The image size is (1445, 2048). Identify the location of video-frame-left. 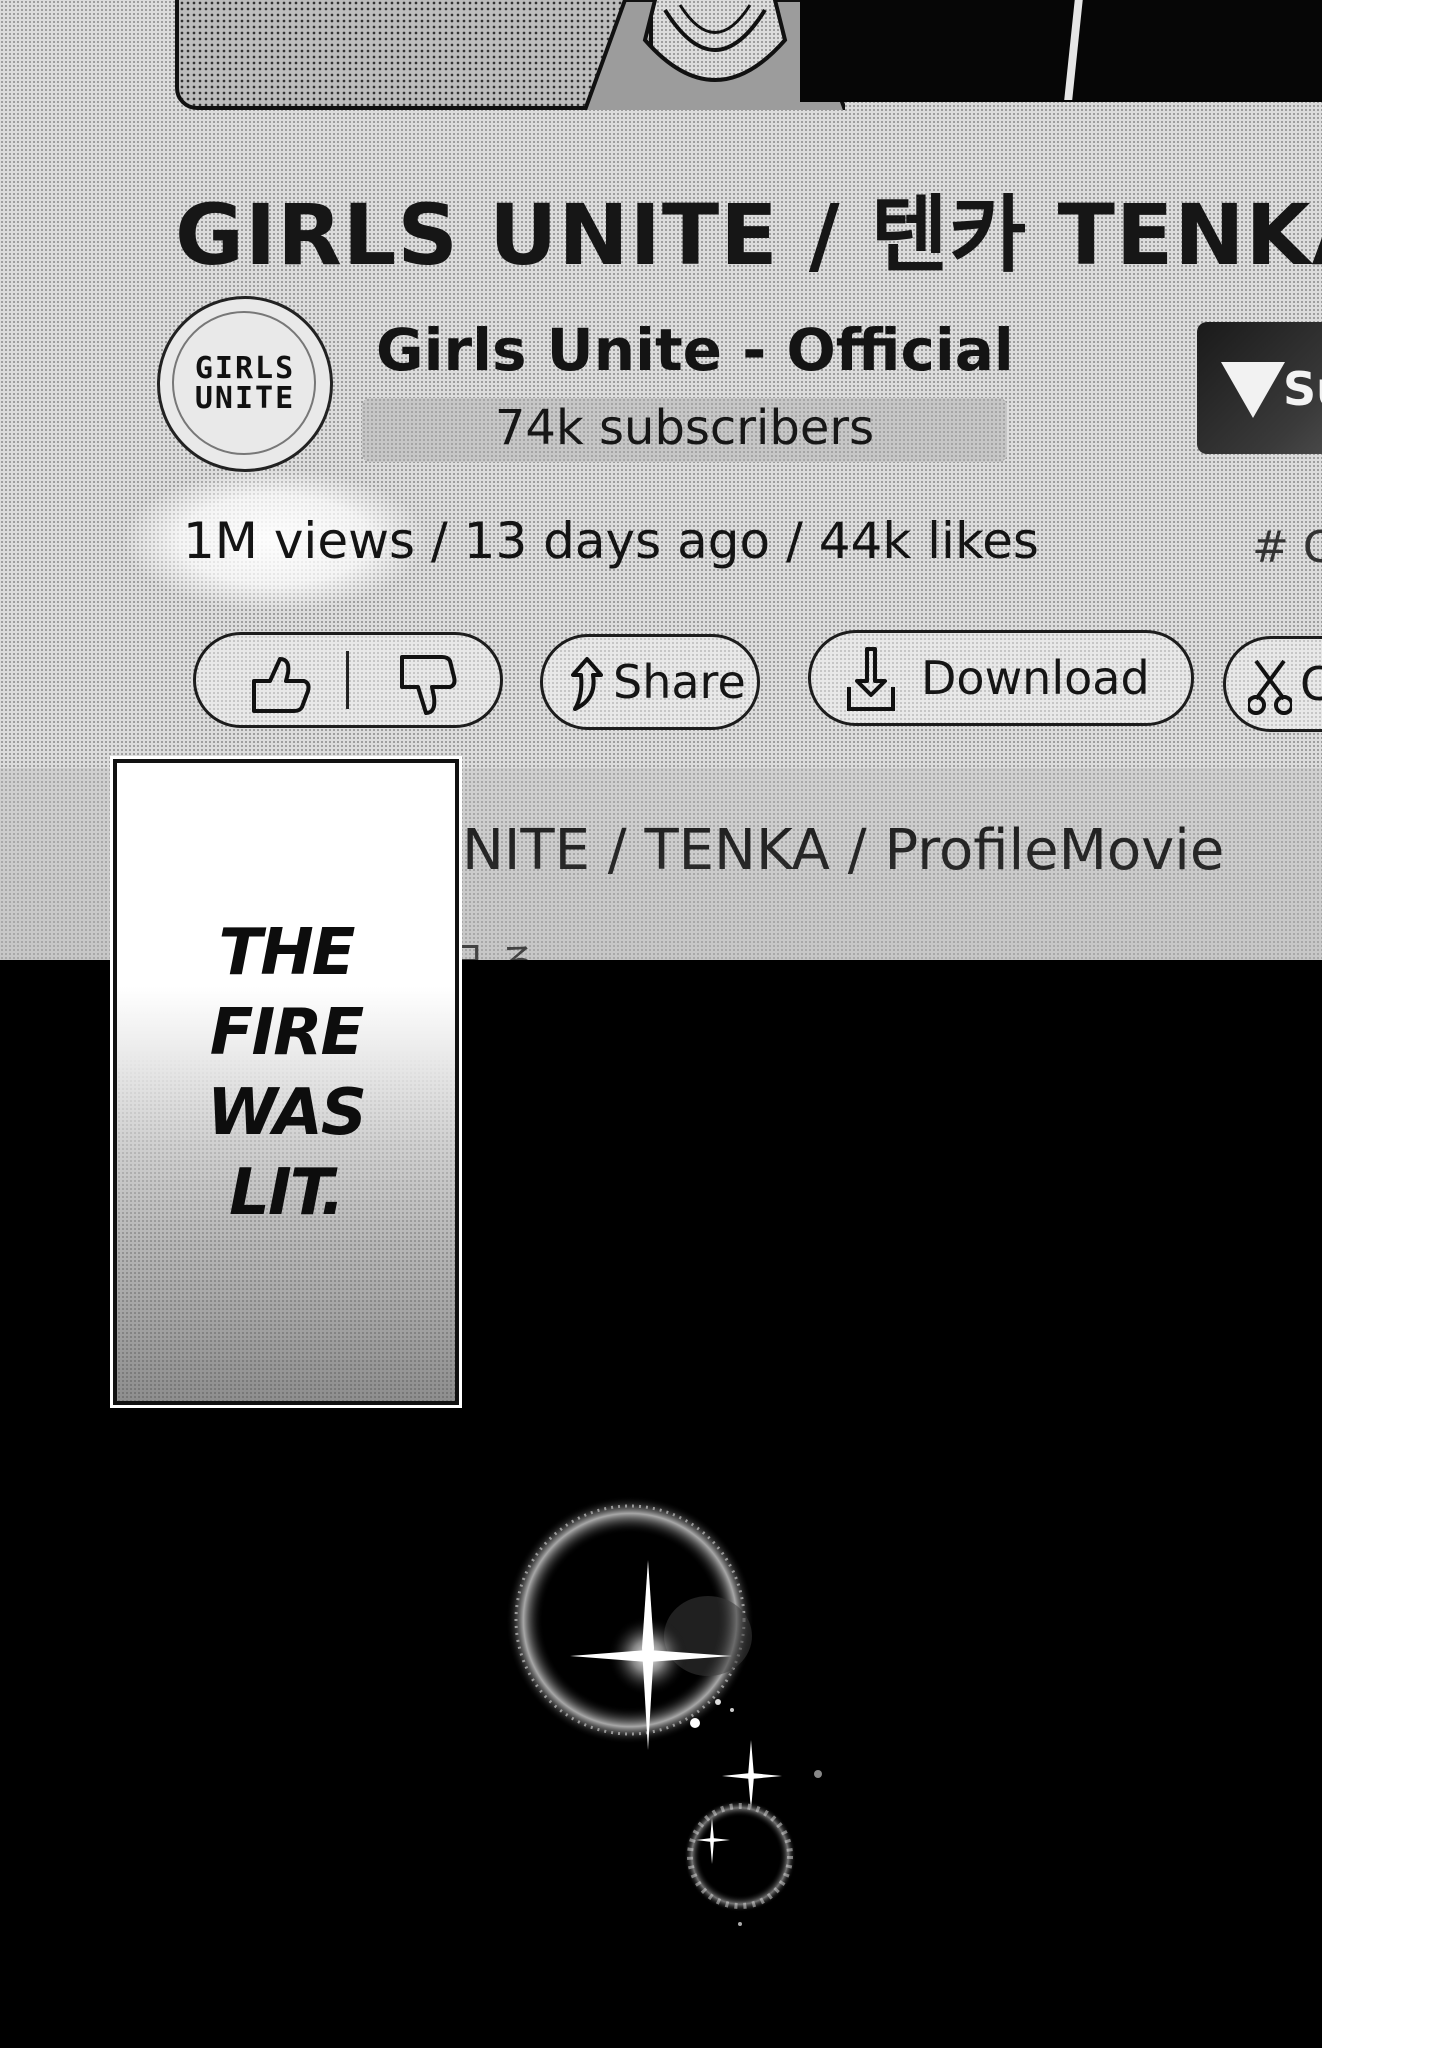
(414, 55).